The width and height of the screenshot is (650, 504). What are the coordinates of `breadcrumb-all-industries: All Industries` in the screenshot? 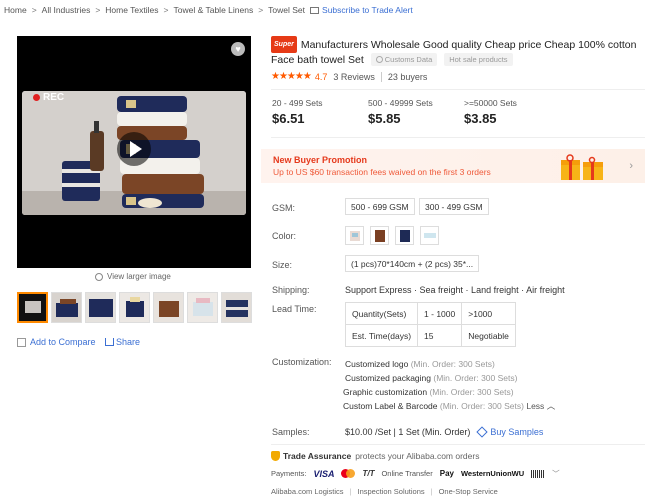 It's located at (66, 10).